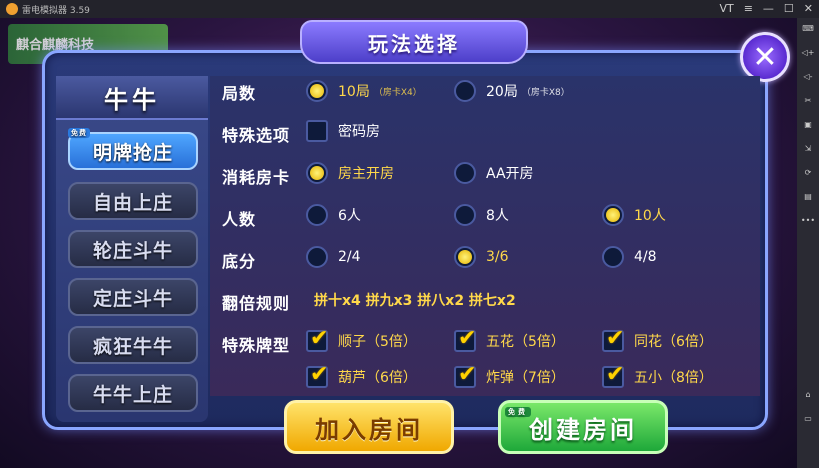  Describe the element at coordinates (808, 178) in the screenshot. I see `rotate-icon: ⟳` at that location.